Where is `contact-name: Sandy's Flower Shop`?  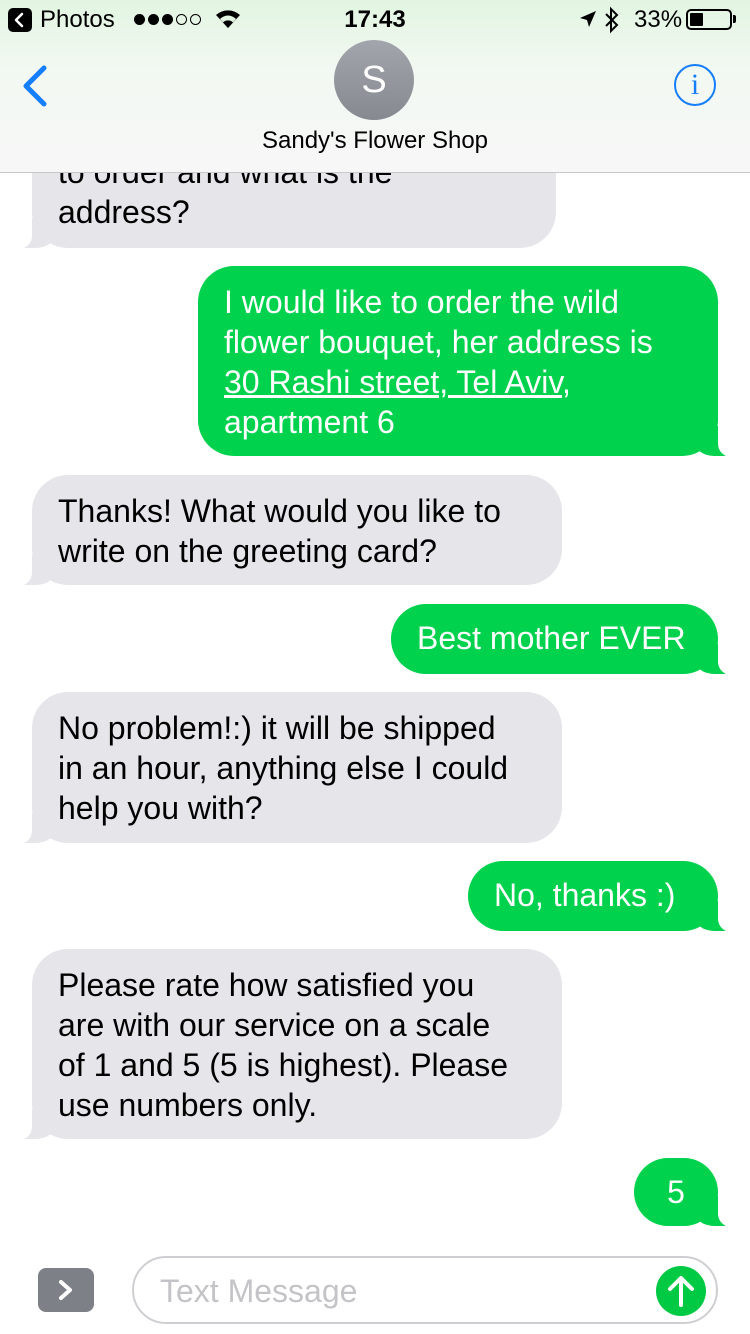
contact-name: Sandy's Flower Shop is located at coordinates (375, 141).